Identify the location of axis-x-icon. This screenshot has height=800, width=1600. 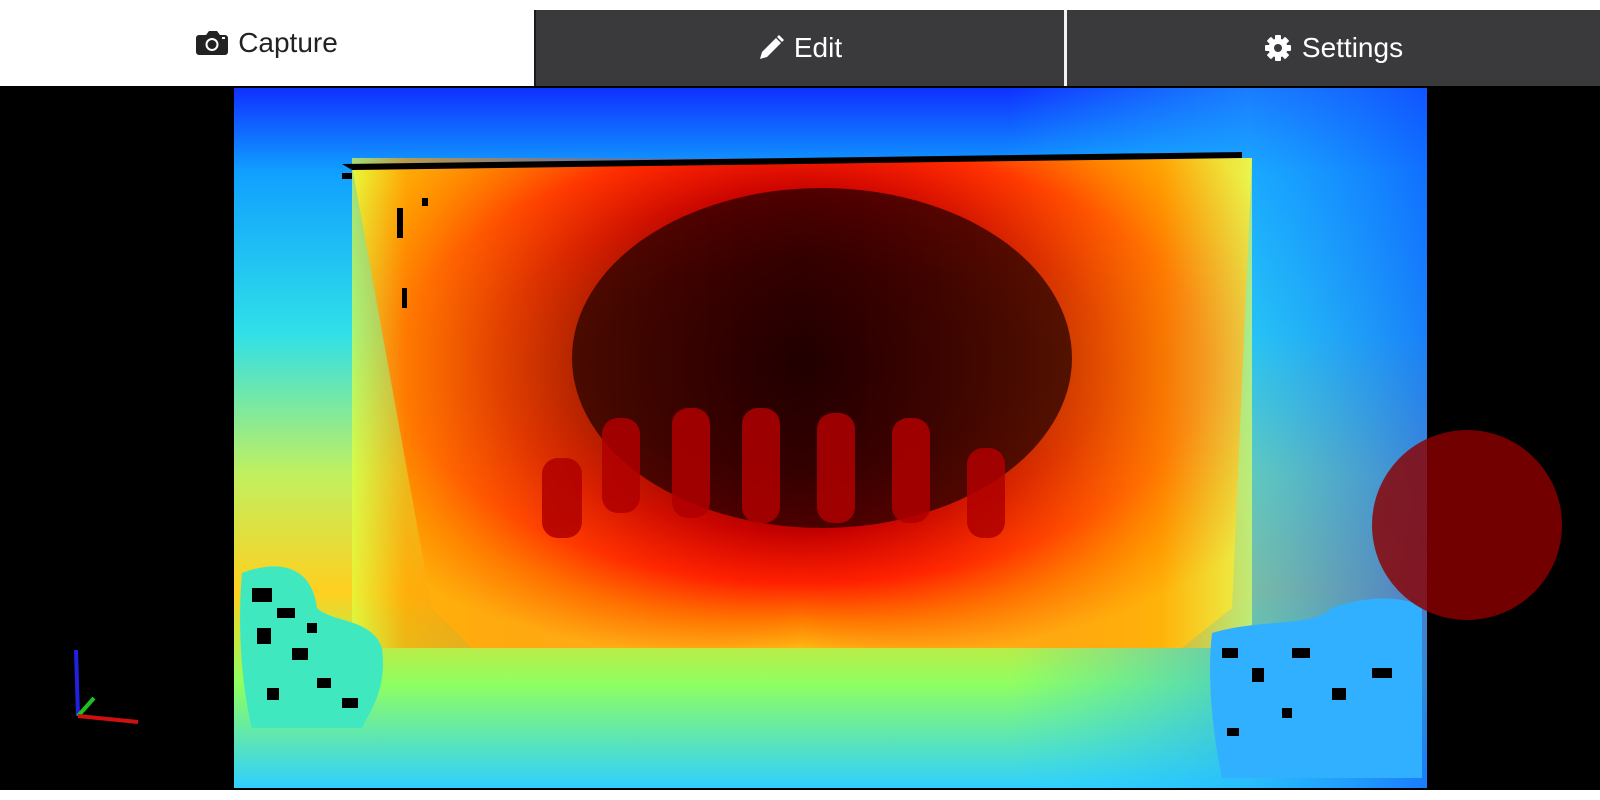
(108, 719).